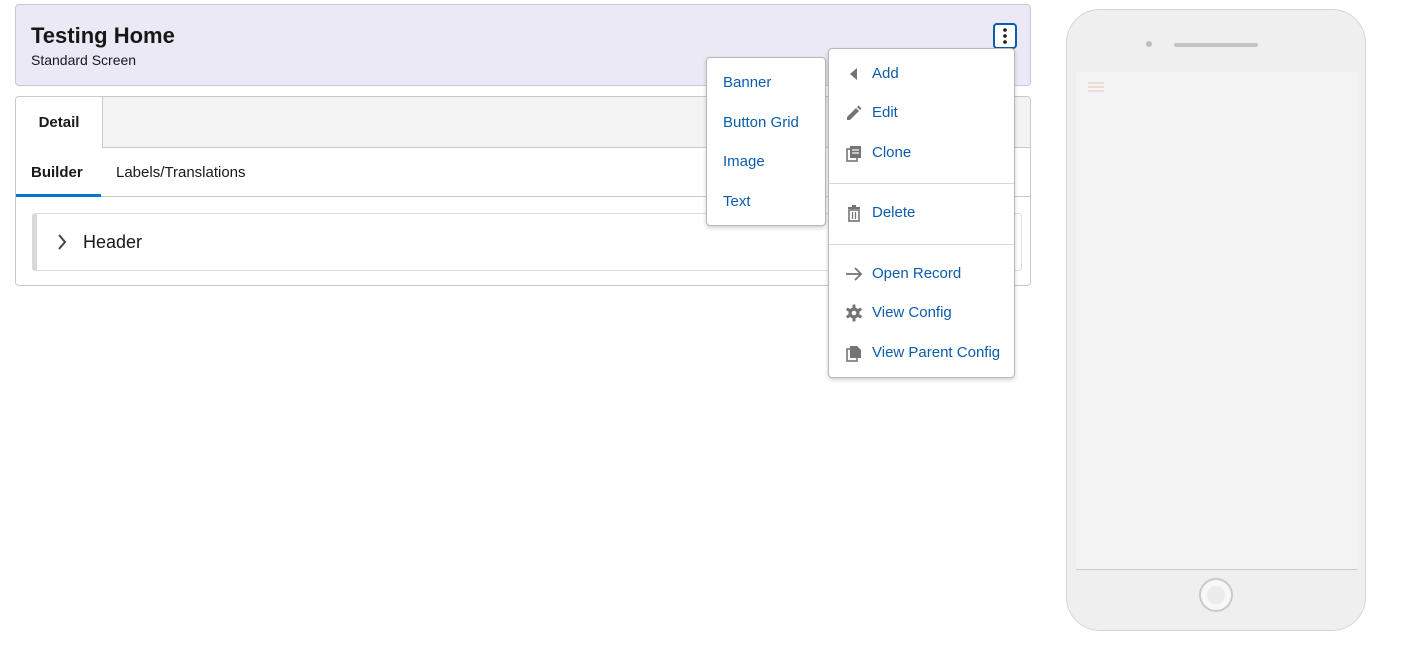 Image resolution: width=1423 pixels, height=649 pixels. Describe the element at coordinates (894, 212) in the screenshot. I see `menu-item-label: Delete` at that location.